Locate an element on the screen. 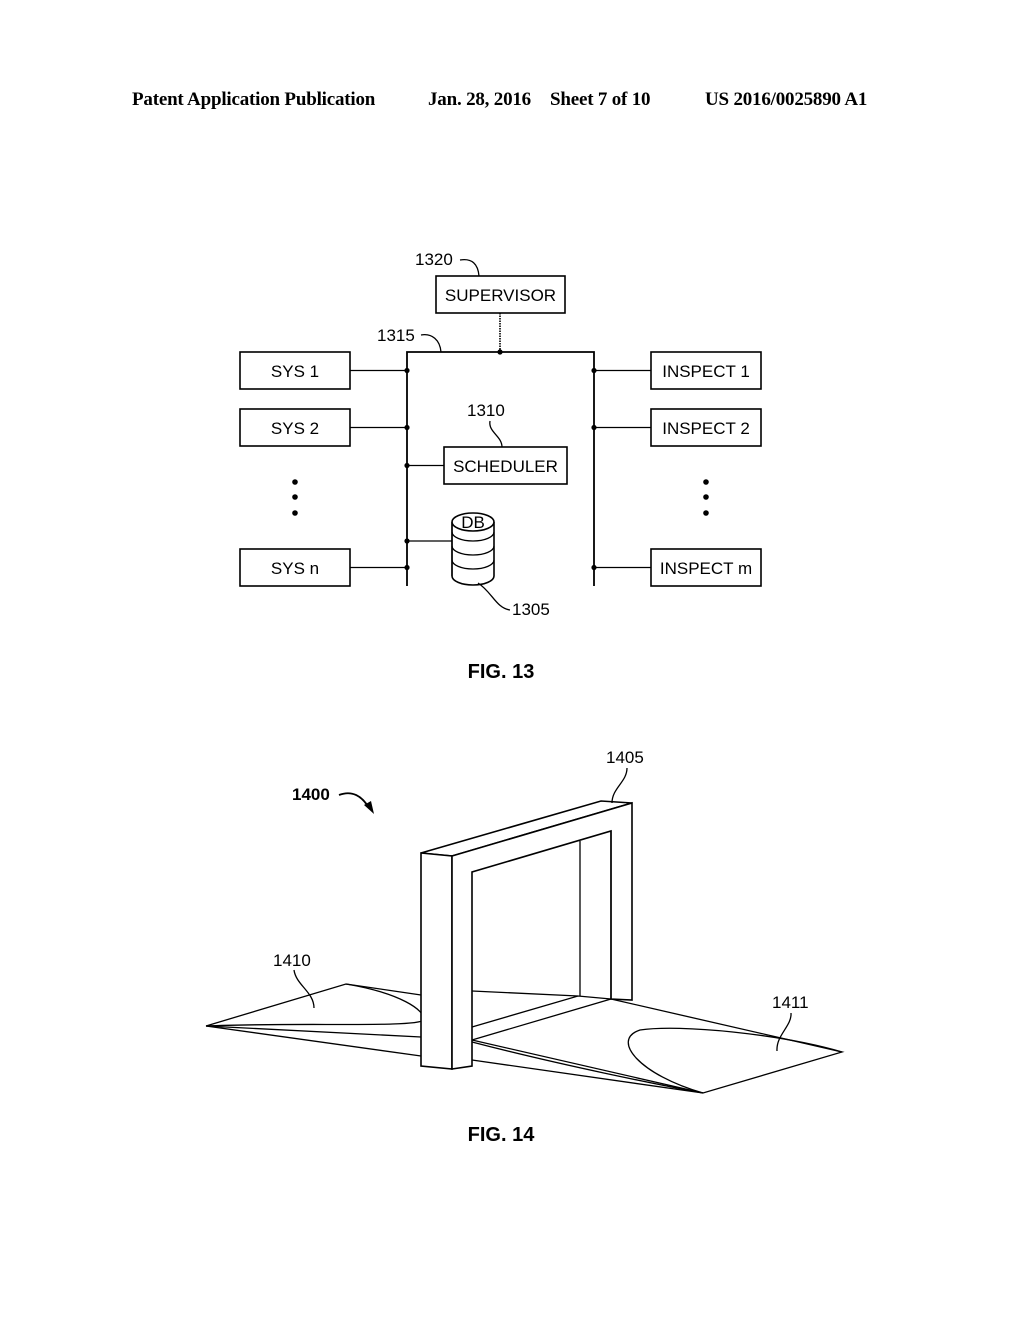 This screenshot has height=1320, width=1024. ref-1305: 1305 is located at coordinates (531, 609).